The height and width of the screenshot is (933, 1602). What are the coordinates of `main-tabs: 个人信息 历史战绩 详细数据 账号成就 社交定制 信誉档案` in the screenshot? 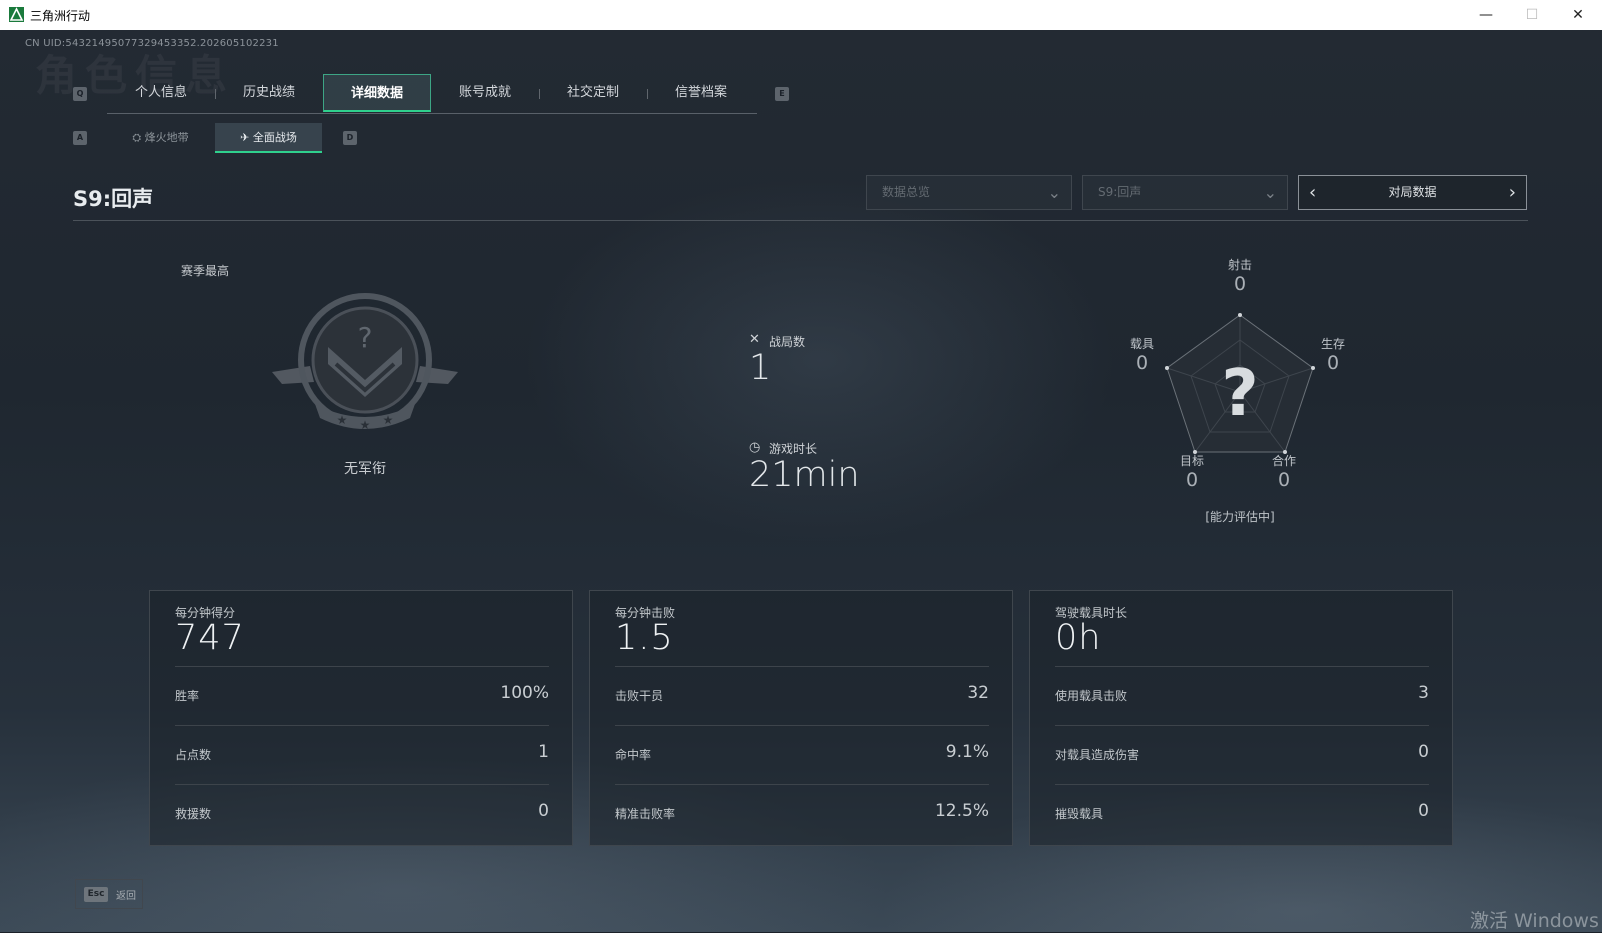 It's located at (432, 94).